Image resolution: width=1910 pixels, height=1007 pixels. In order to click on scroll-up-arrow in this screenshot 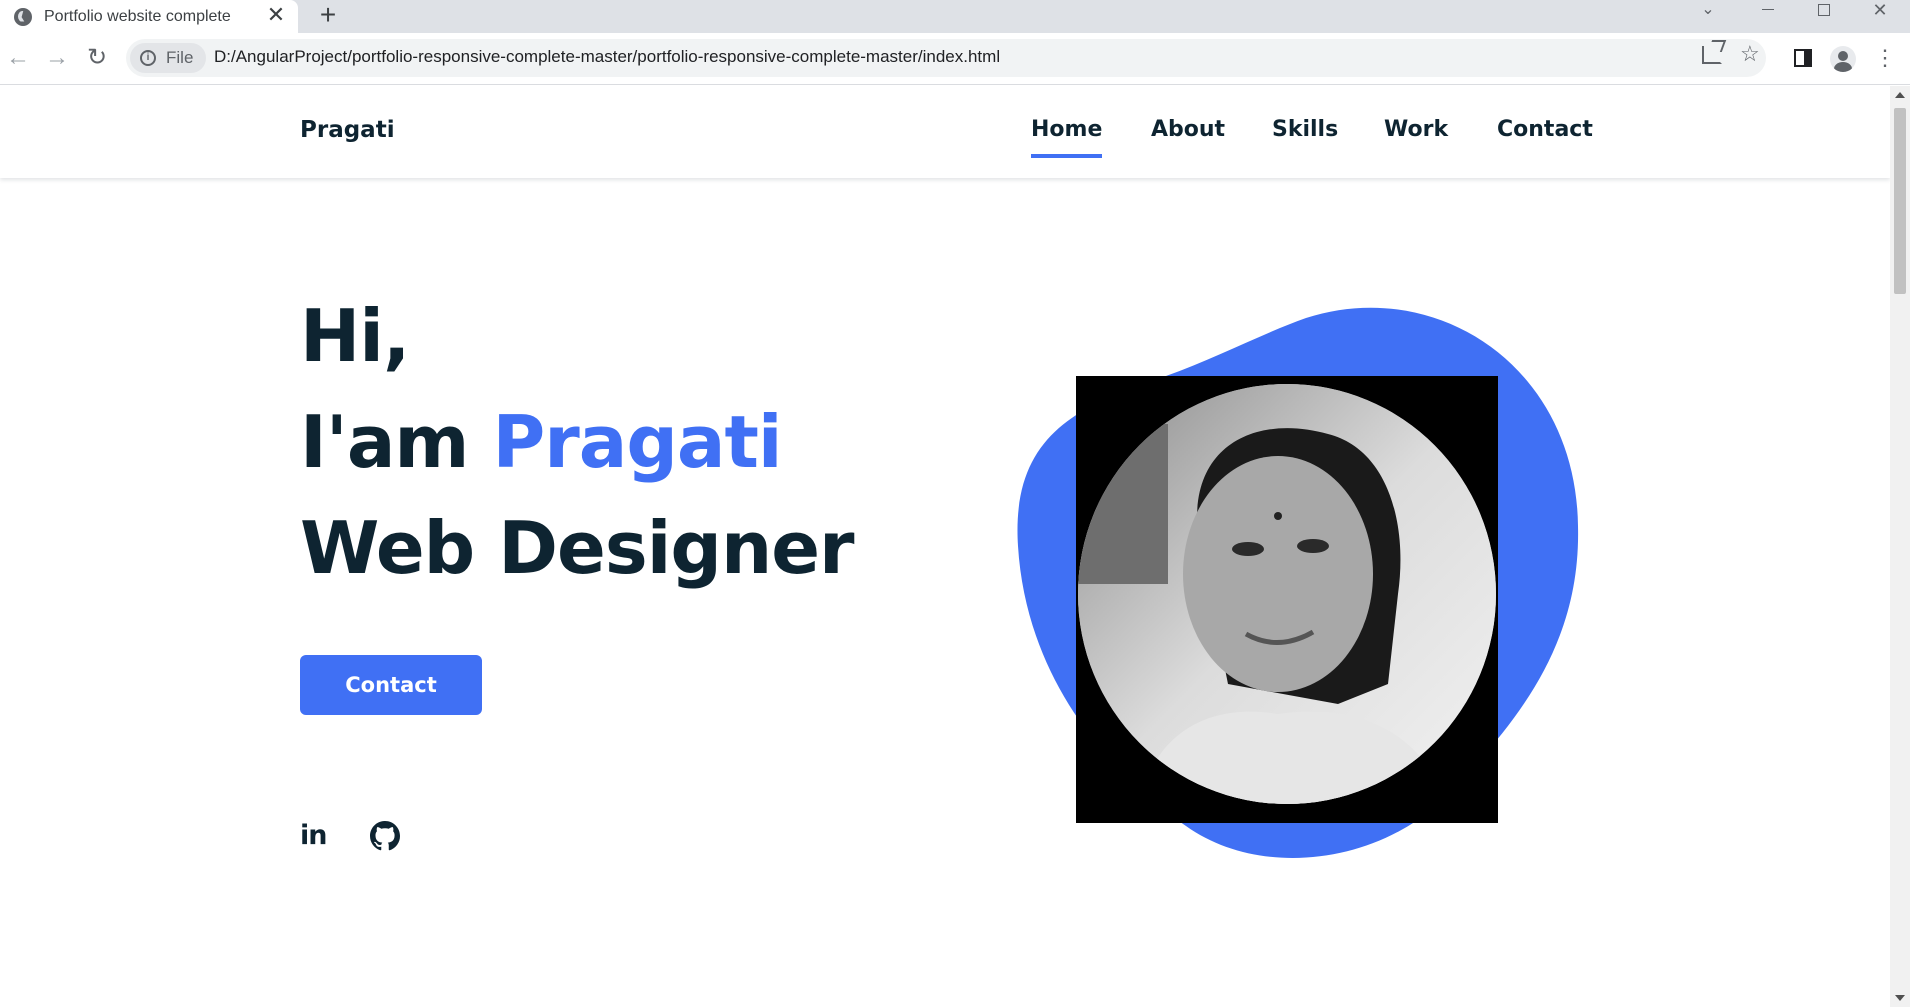, I will do `click(1900, 95)`.